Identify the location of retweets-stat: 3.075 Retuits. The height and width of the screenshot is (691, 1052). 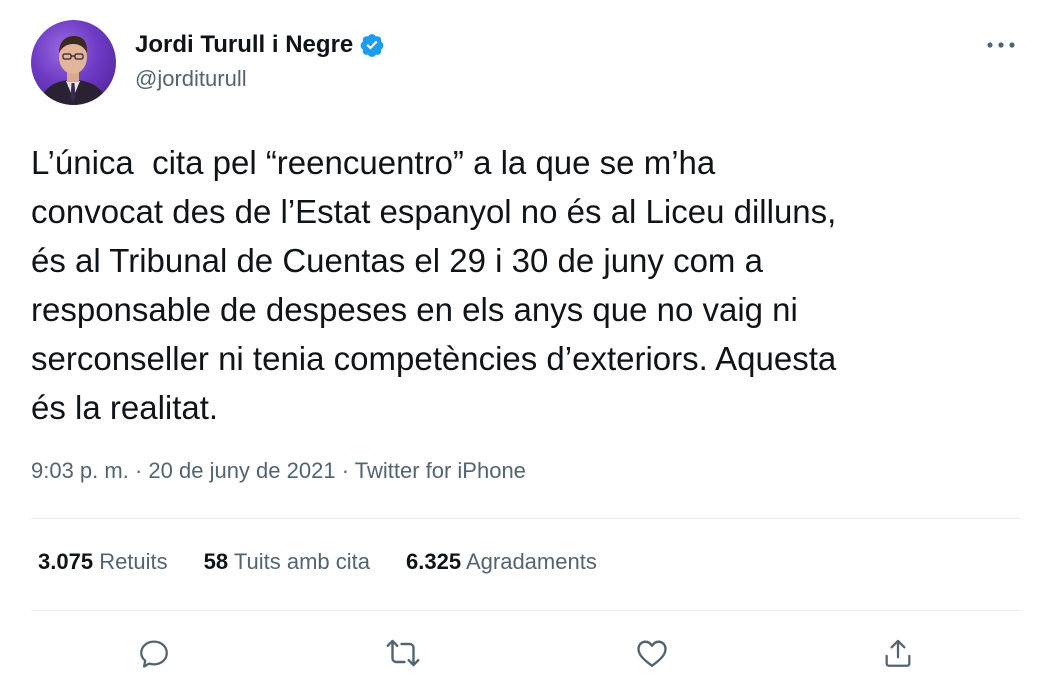
(103, 562).